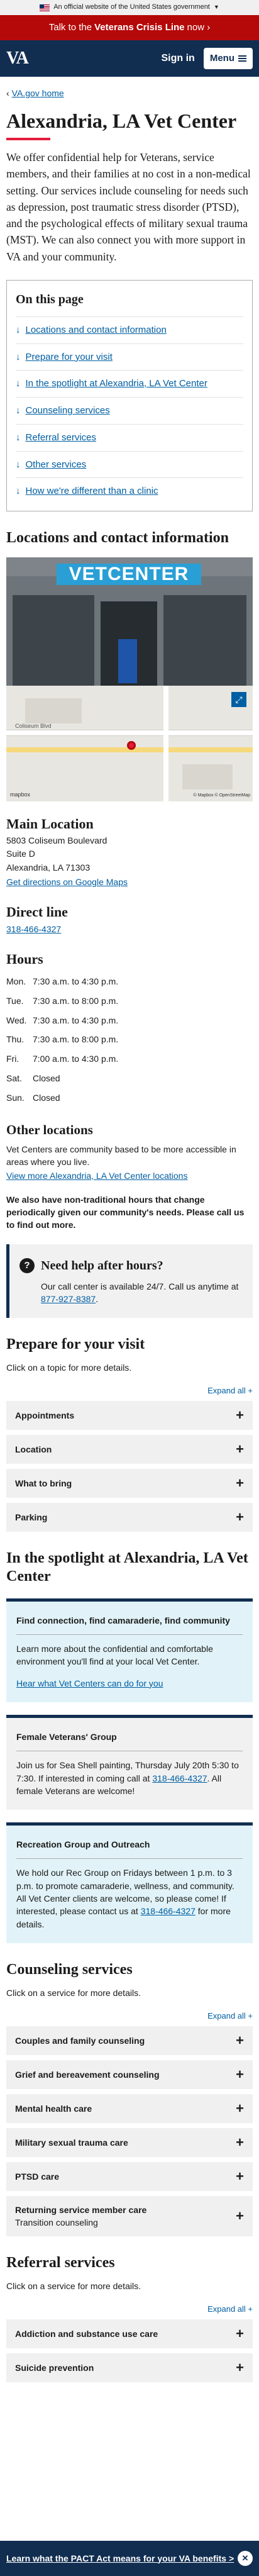  What do you see at coordinates (129, 58) in the screenshot?
I see `site-header: VA Sign in Menu` at bounding box center [129, 58].